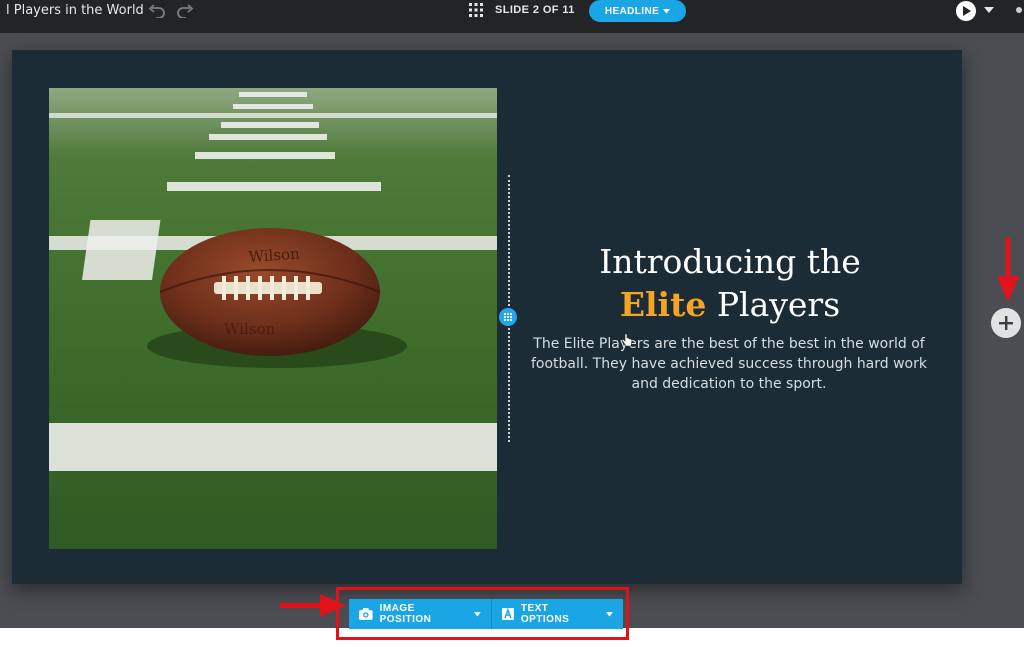  Describe the element at coordinates (535, 10) in the screenshot. I see `slide-counter: SLIDE 2 OF 11` at that location.